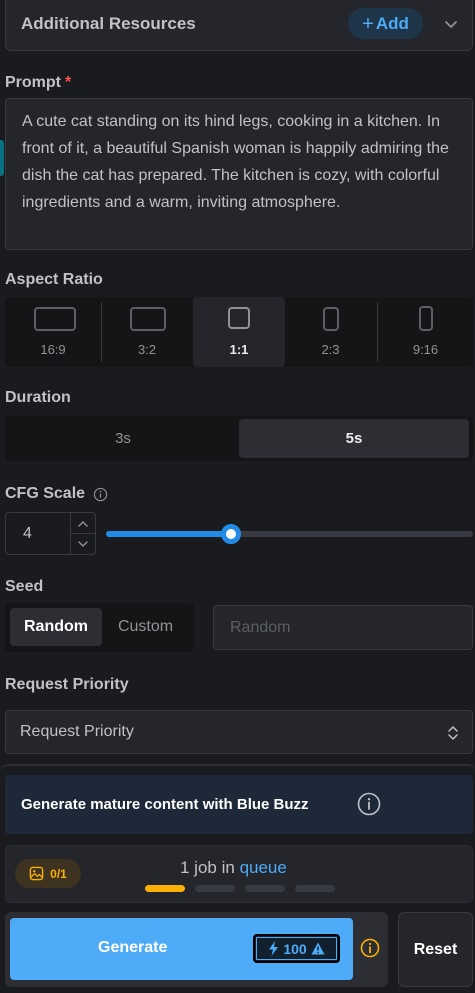  I want to click on required-mark: *, so click(68, 82).